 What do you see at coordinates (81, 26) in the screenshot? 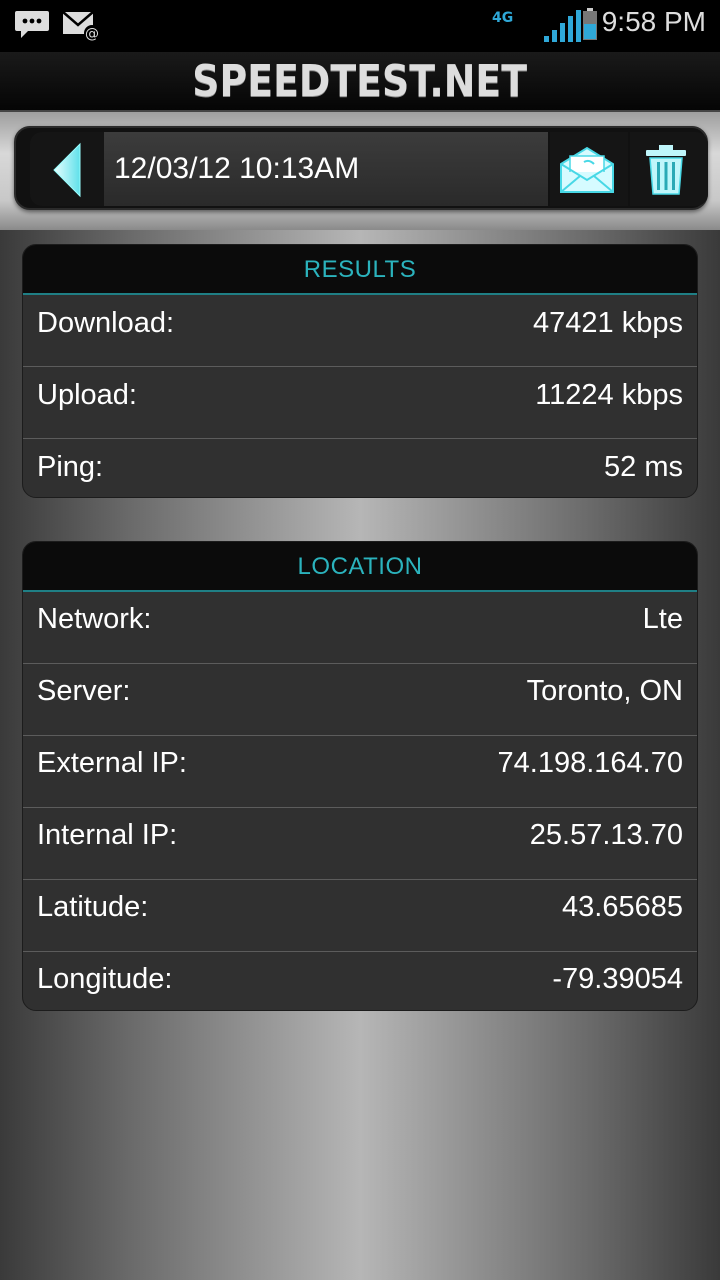
I see `email-notification-icon: @` at bounding box center [81, 26].